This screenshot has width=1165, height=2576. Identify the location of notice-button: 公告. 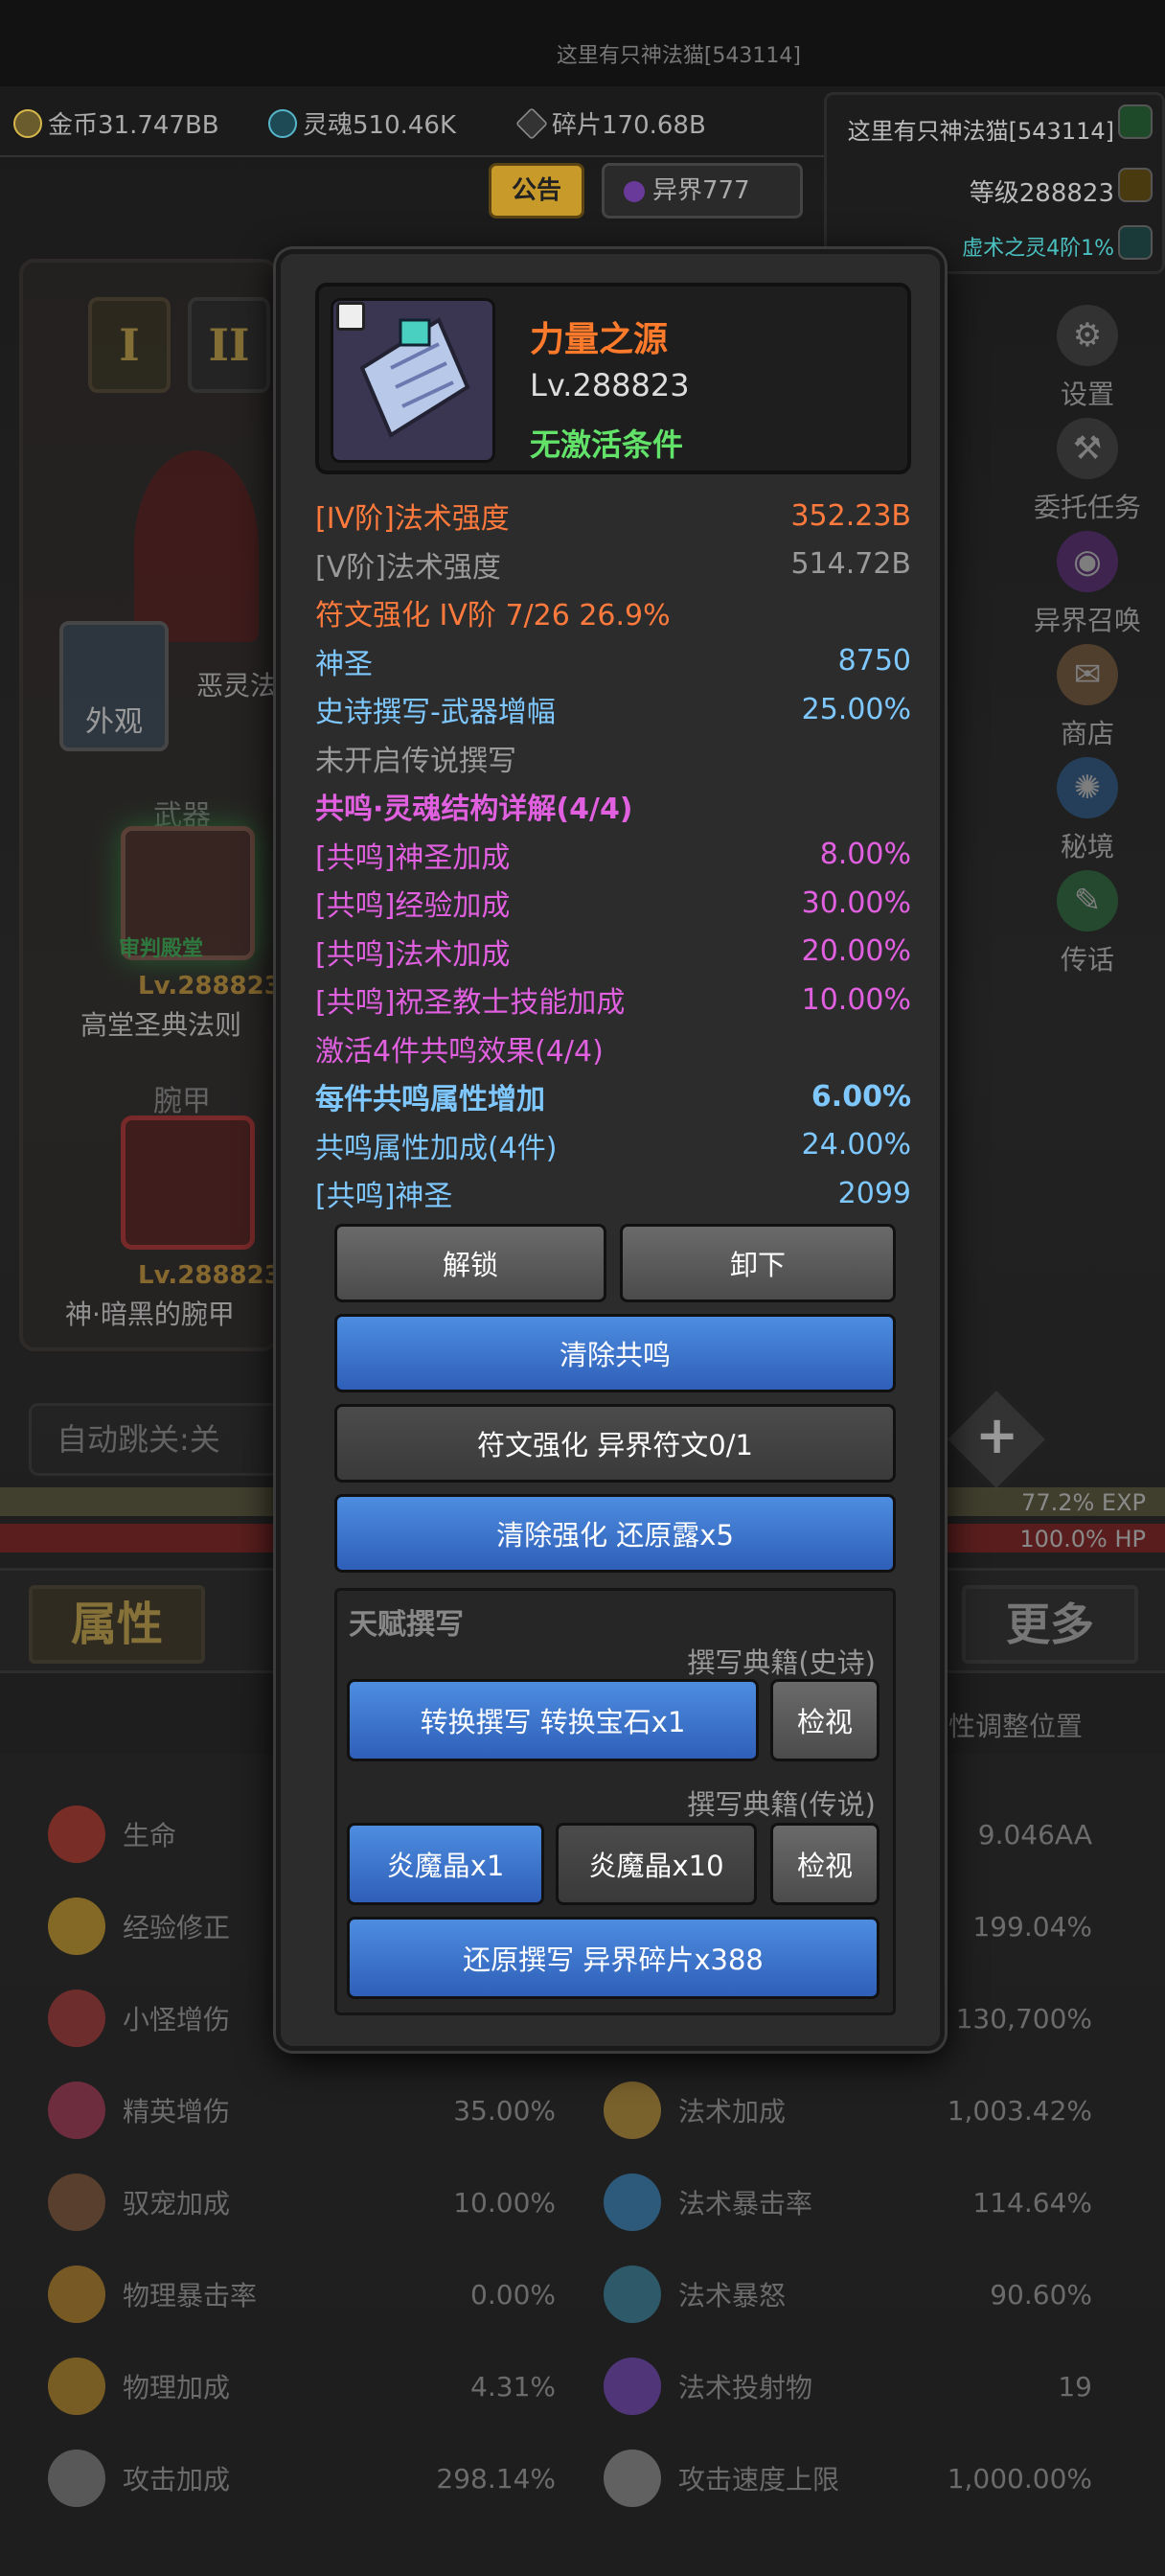
(537, 190).